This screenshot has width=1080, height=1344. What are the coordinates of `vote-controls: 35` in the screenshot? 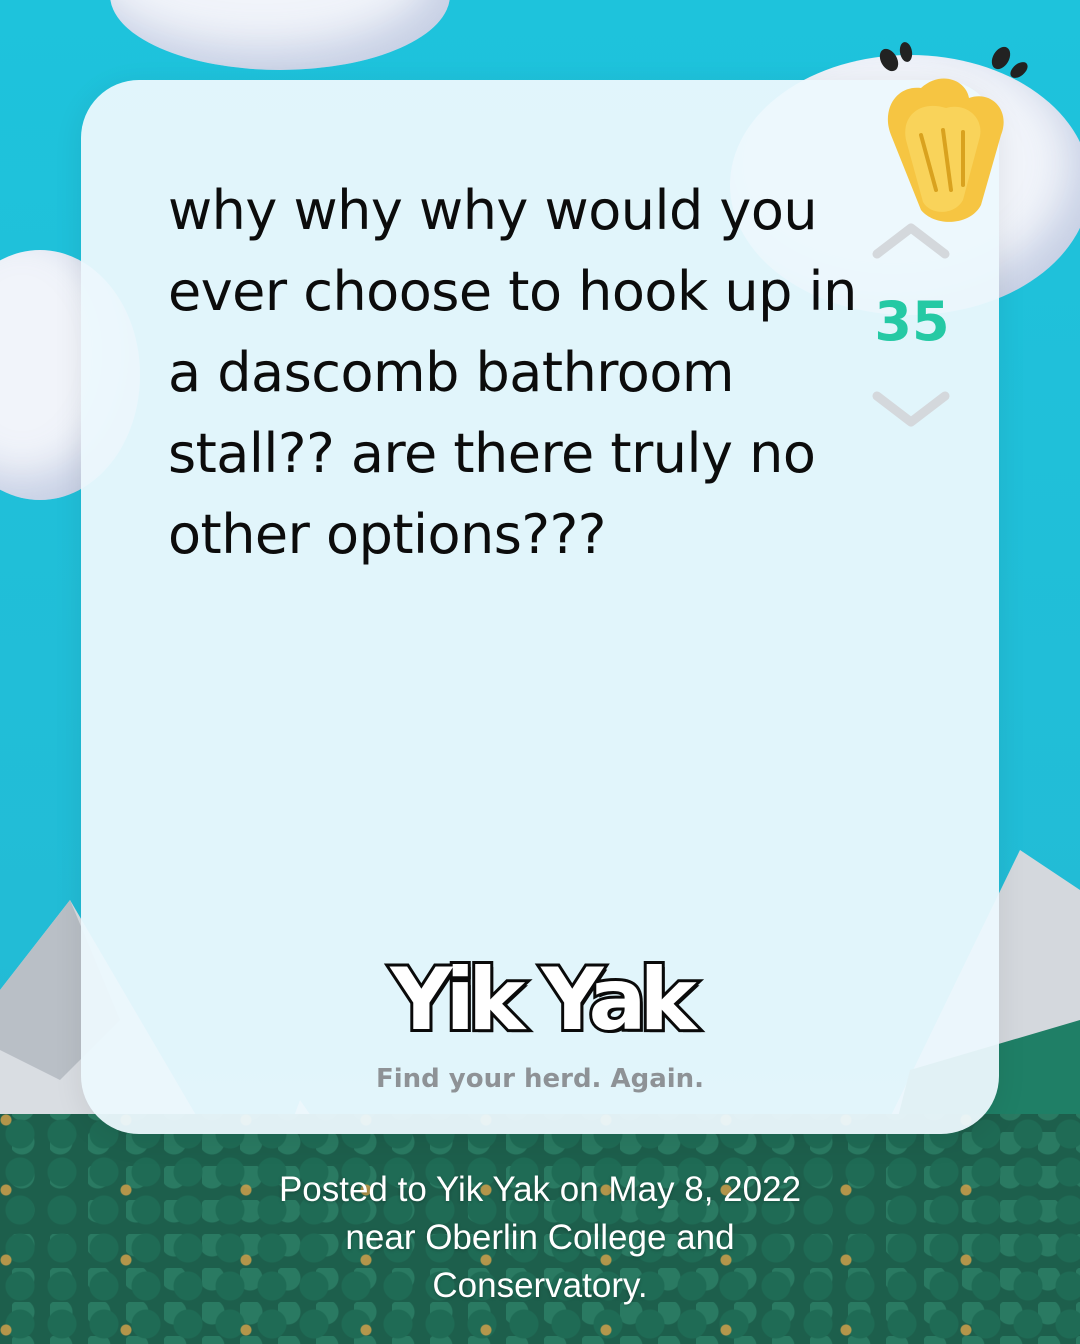 It's located at (916, 330).